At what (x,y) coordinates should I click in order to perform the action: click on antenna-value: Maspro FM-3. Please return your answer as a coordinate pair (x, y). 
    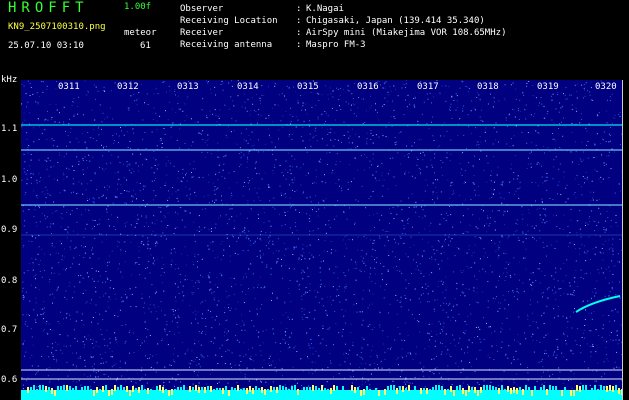
    Looking at the image, I should click on (336, 45).